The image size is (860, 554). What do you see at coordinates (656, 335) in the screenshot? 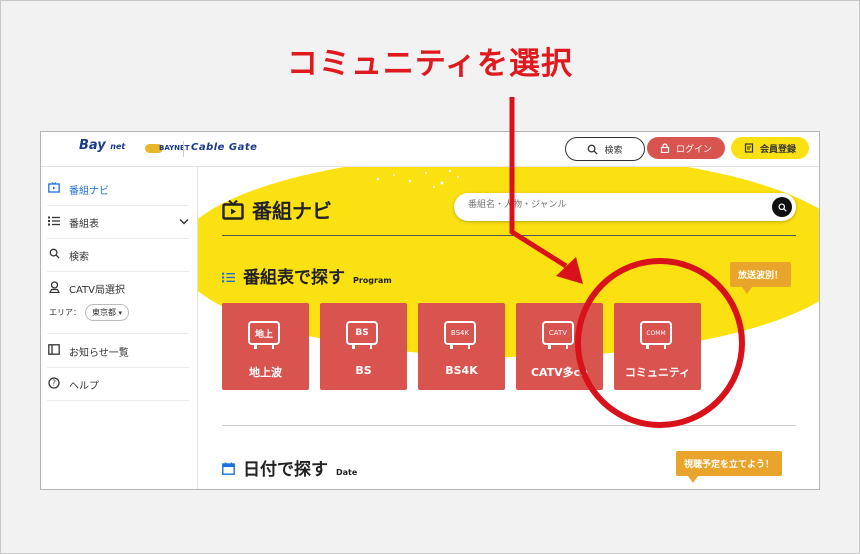
I see `tv-icon: COMM` at bounding box center [656, 335].